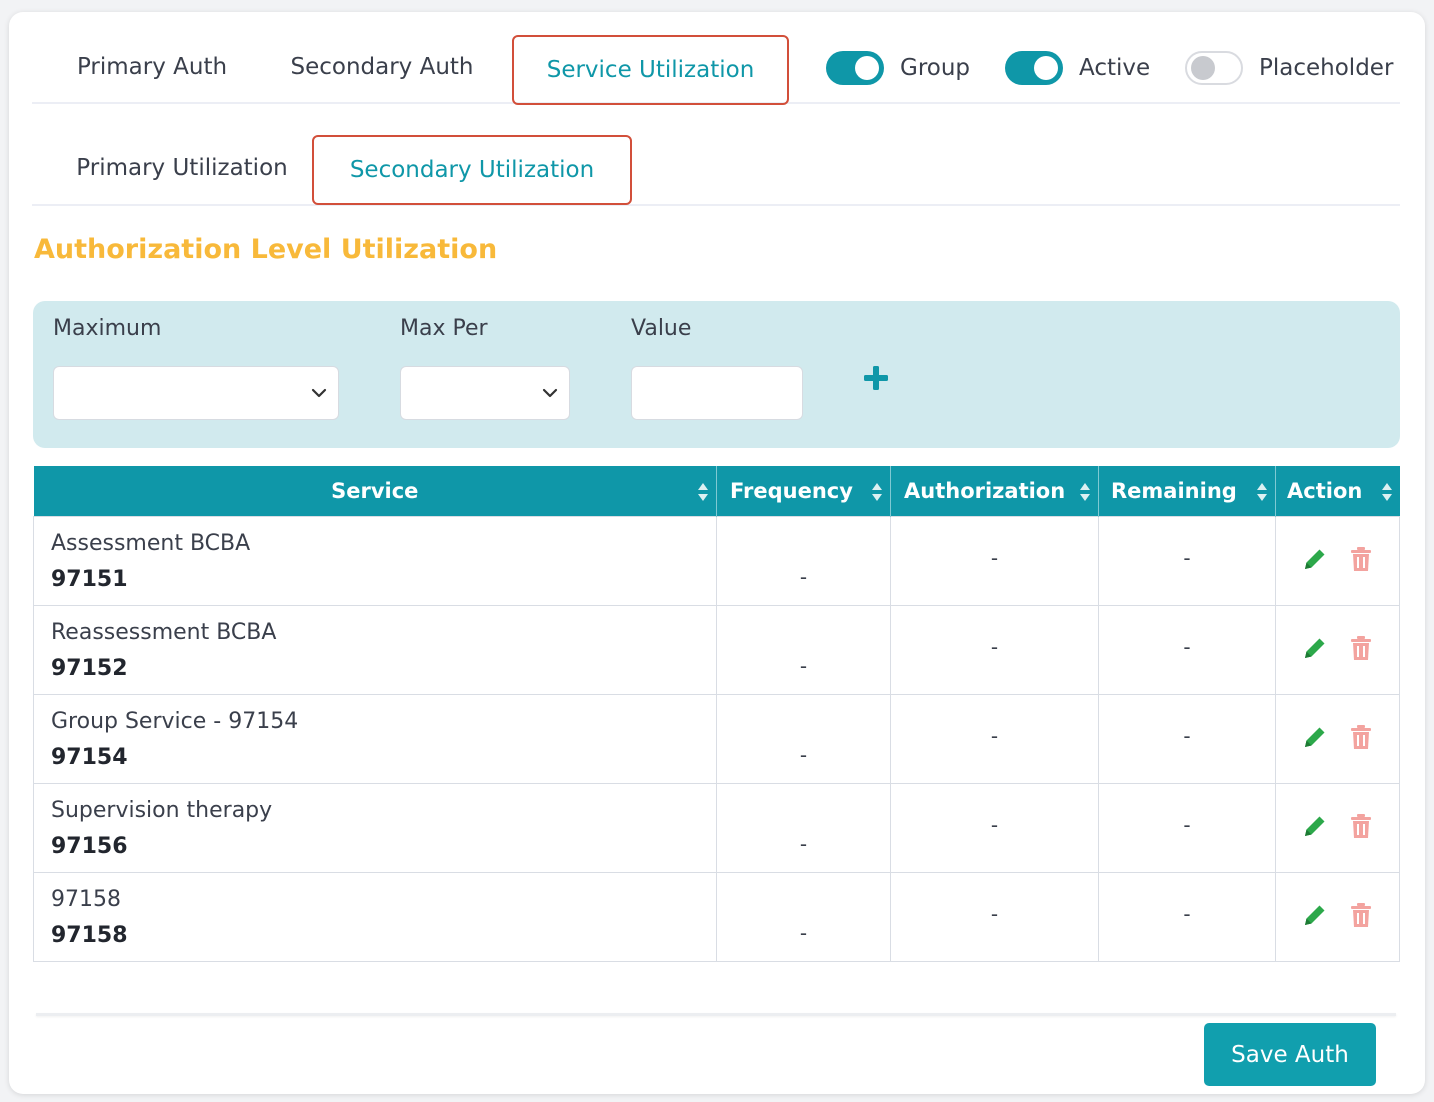 The image size is (1434, 1102). I want to click on service-cell: Reassessment BCBA 97152, so click(375, 649).